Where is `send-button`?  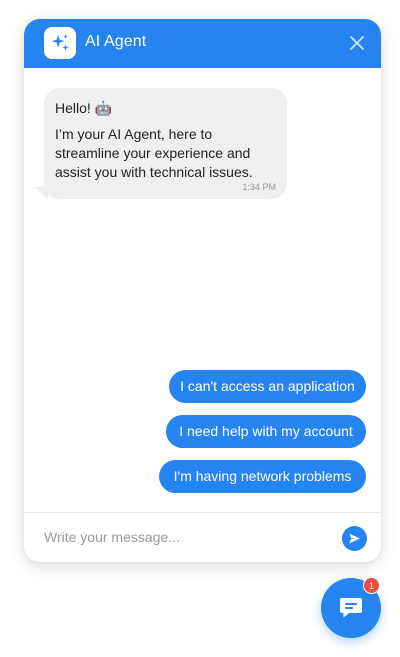 send-button is located at coordinates (354, 538).